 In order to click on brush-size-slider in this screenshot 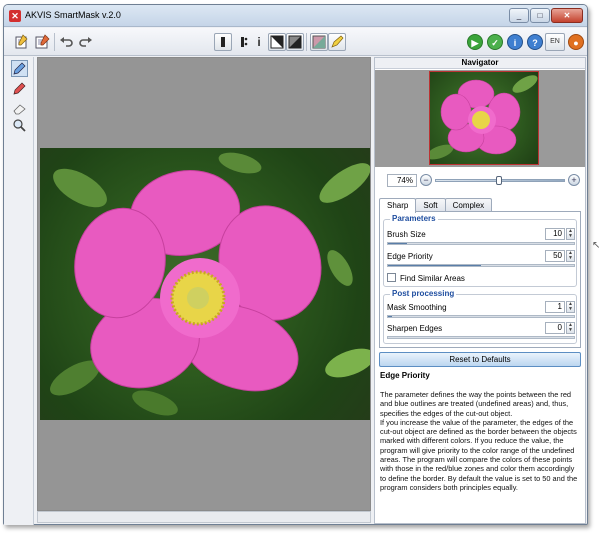, I will do `click(481, 243)`.